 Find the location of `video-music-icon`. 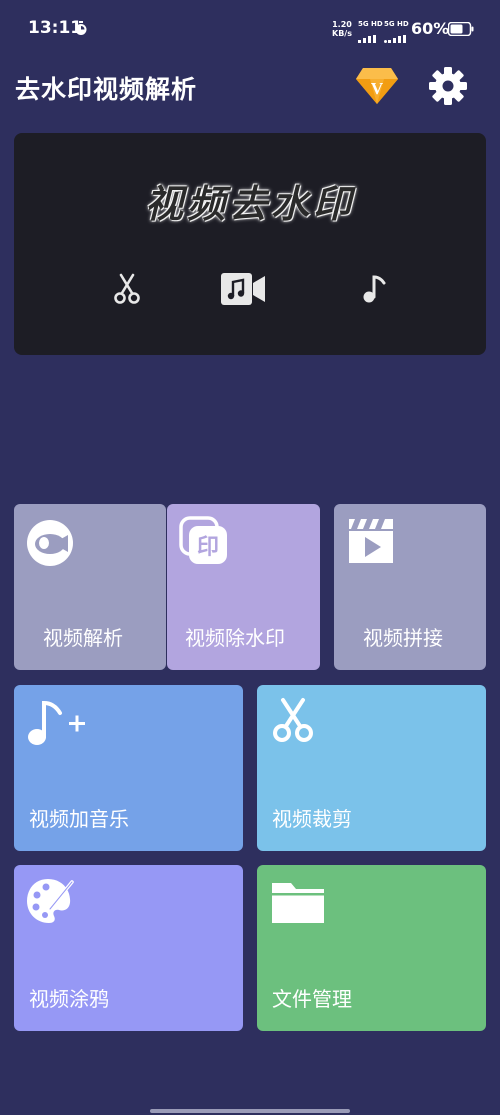

video-music-icon is located at coordinates (243, 289).